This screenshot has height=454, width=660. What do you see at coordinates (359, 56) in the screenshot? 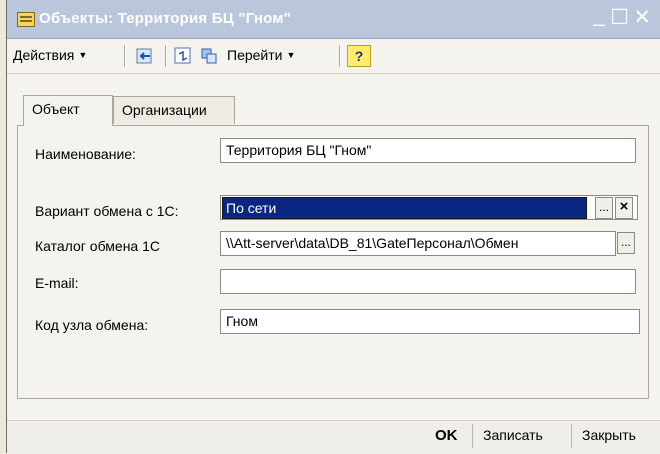
I see `help-icon: ?` at bounding box center [359, 56].